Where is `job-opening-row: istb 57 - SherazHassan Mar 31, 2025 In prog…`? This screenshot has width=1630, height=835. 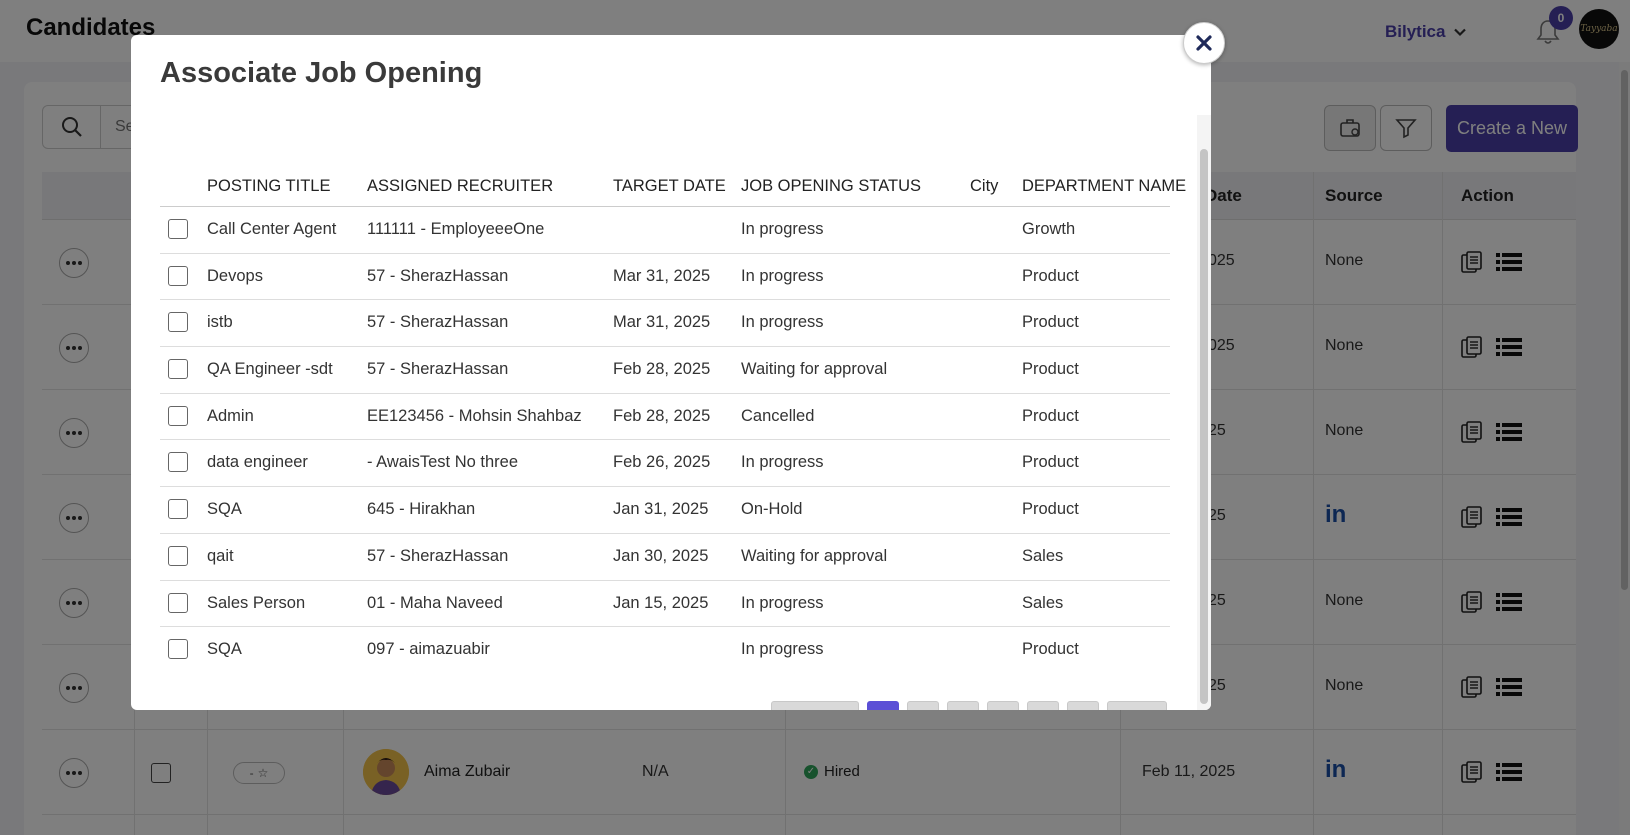
job-opening-row: istb 57 - SherazHassan Mar 31, 2025 In prog… is located at coordinates (665, 324).